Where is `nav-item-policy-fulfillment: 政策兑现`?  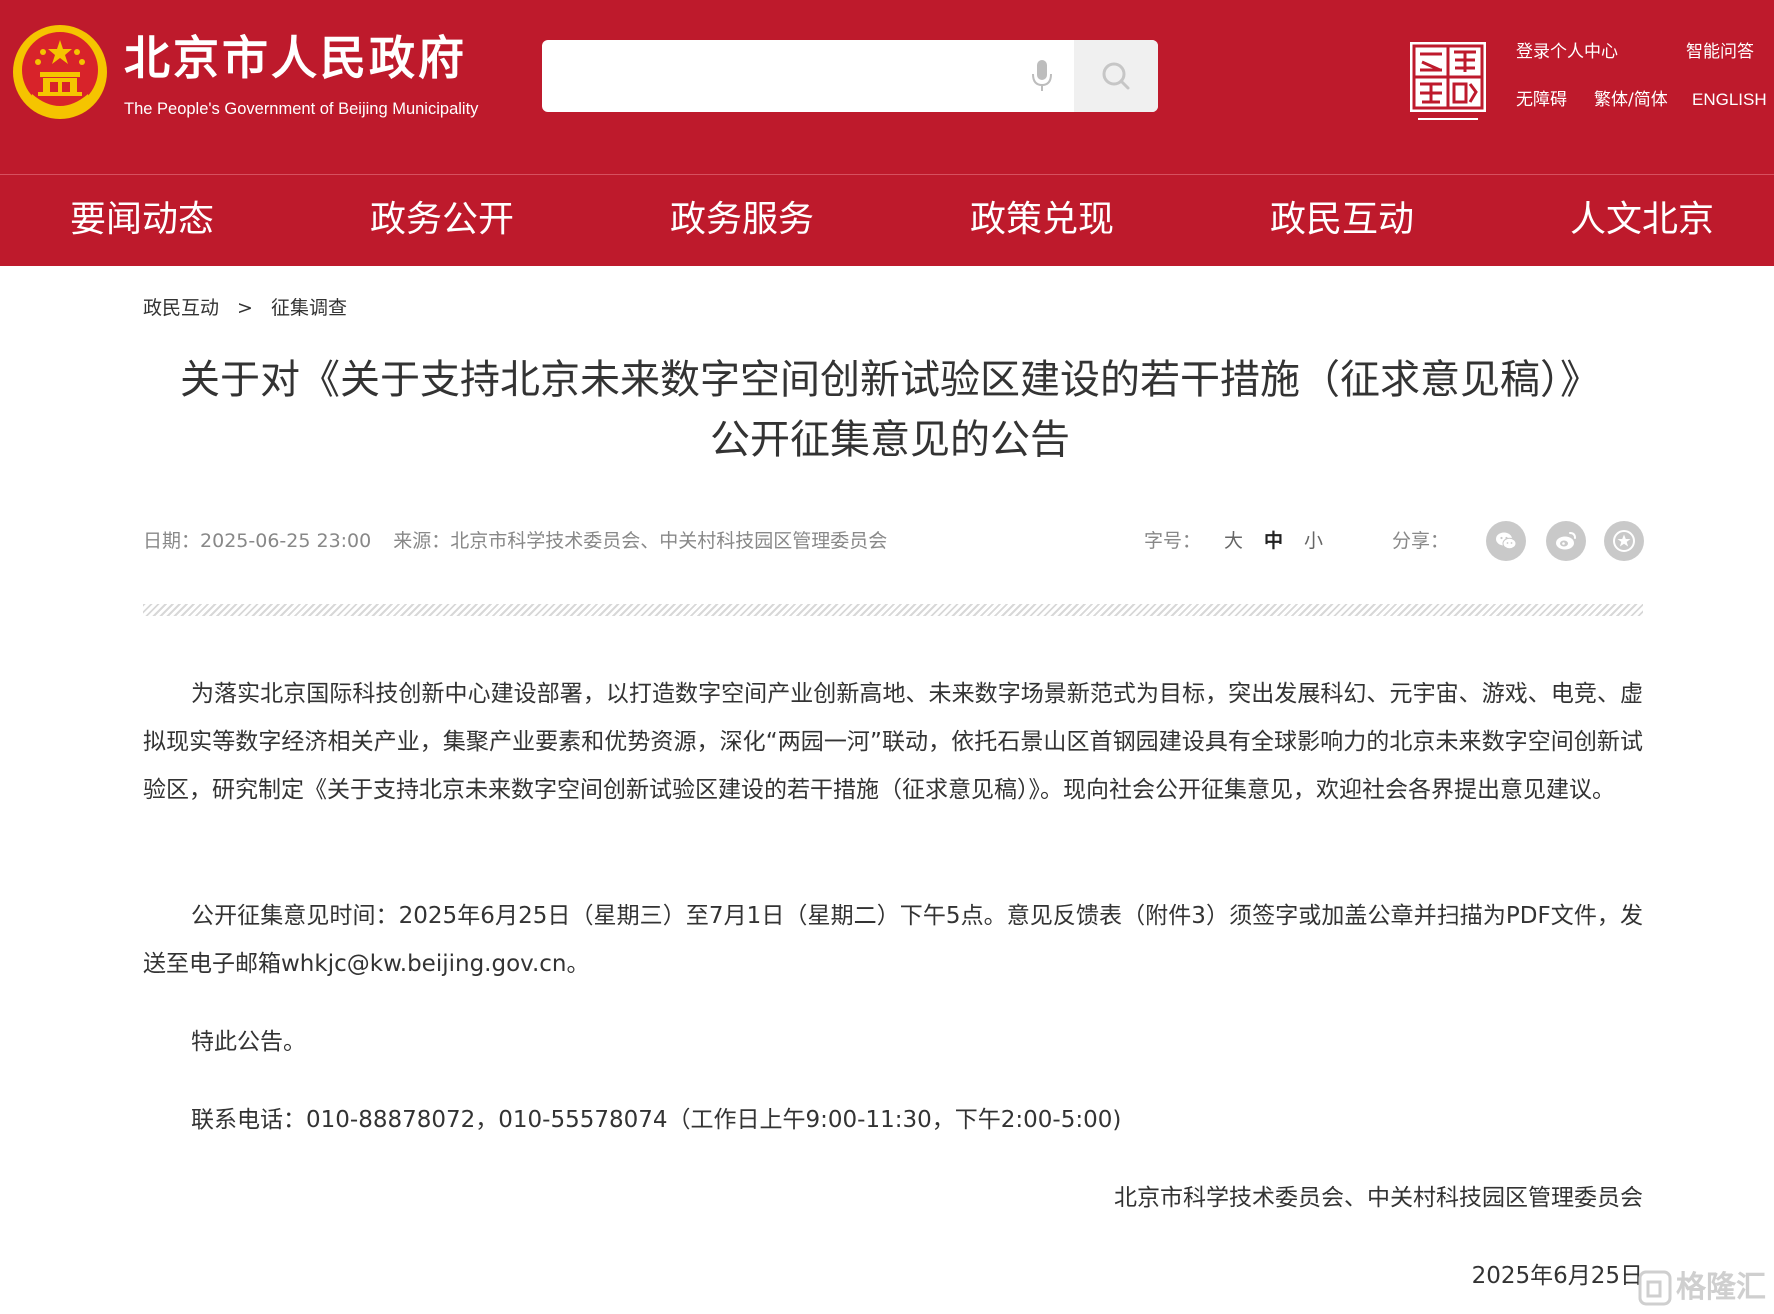 nav-item-policy-fulfillment: 政策兑现 is located at coordinates (1042, 220).